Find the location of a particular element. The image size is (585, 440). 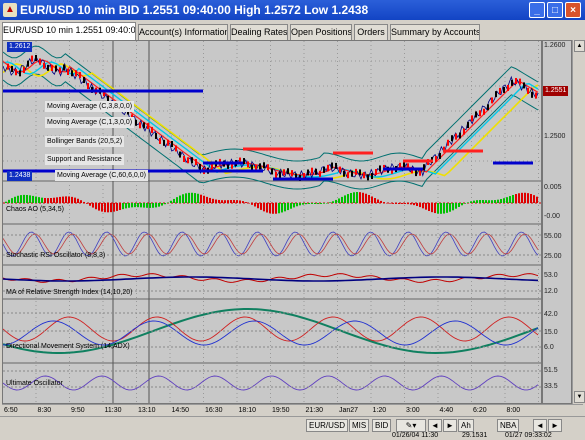

vertical-scrollbar: ▲ ▼ is located at coordinates (578, 222).